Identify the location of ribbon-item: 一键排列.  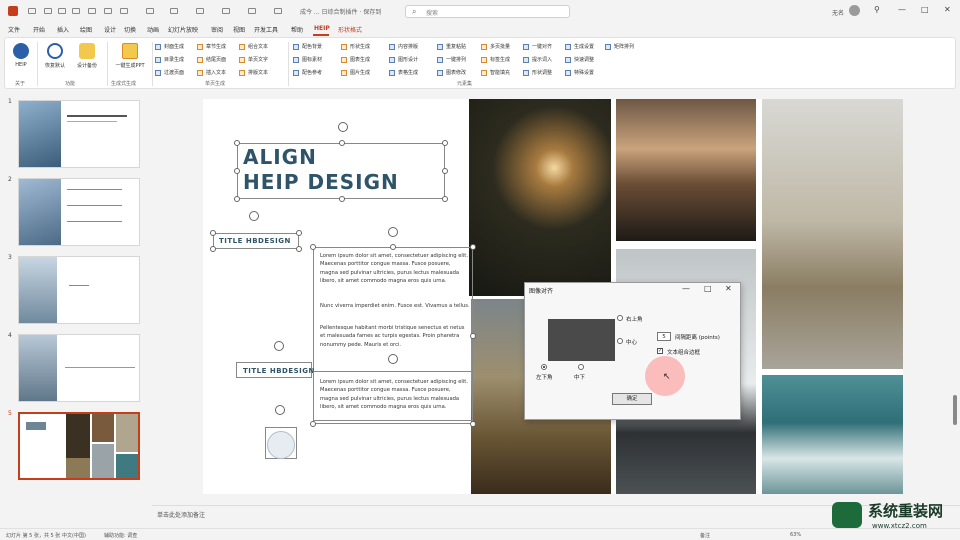
(451, 61).